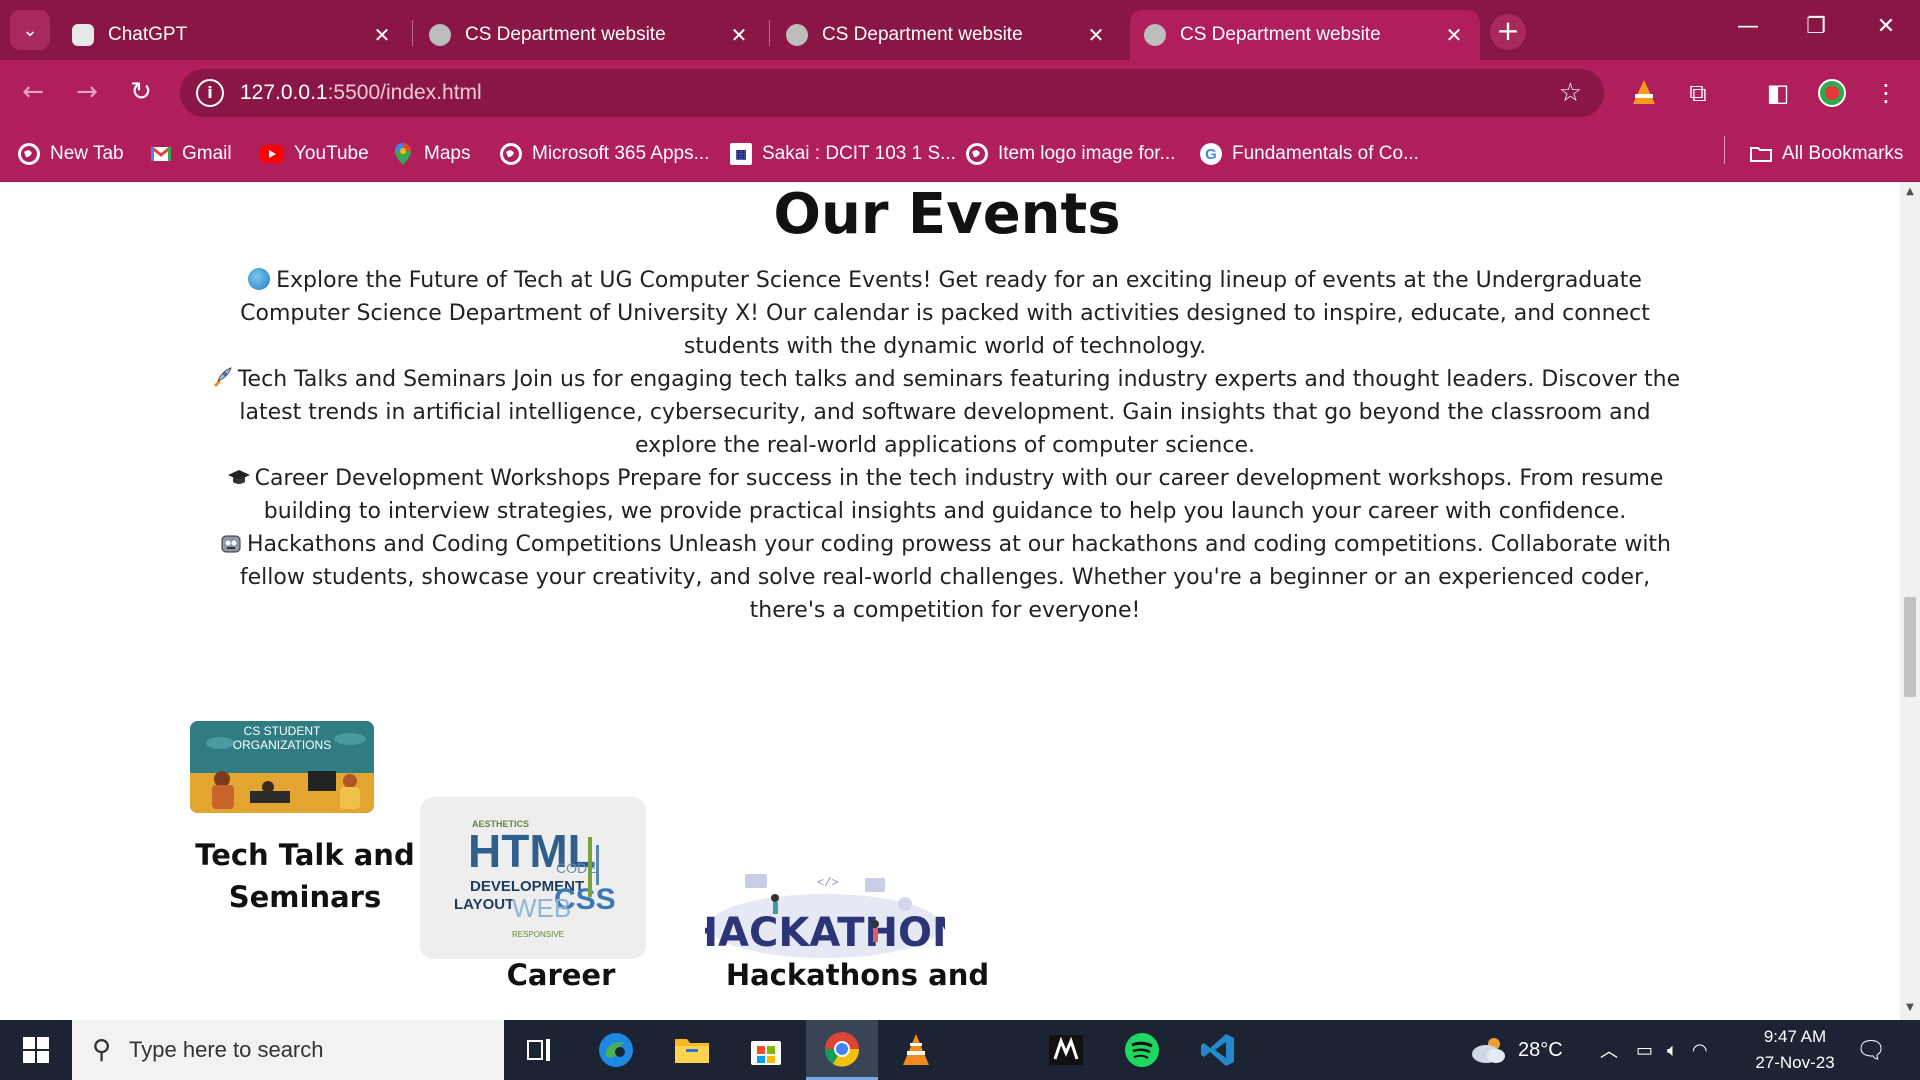 The image size is (1920, 1080). I want to click on windows-logo-icon, so click(36, 1050).